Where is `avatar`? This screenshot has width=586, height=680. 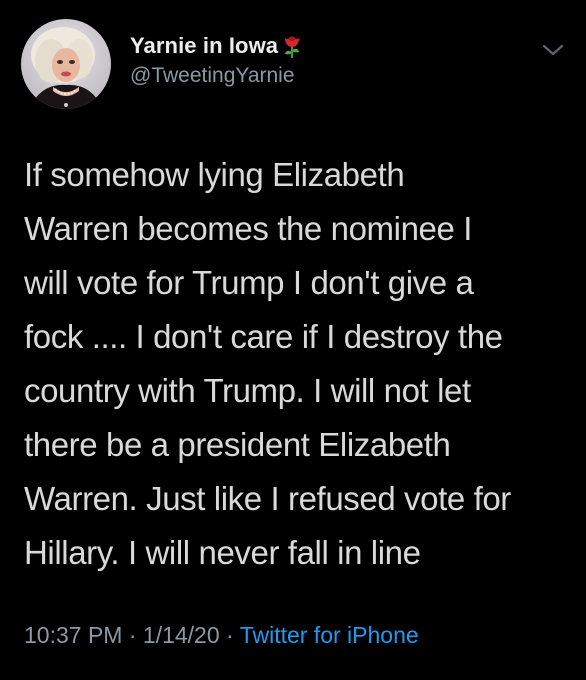 avatar is located at coordinates (66, 64).